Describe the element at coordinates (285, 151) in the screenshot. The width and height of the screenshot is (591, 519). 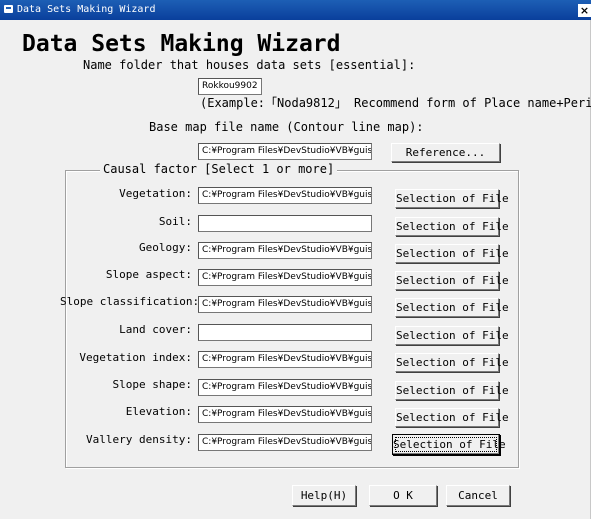
I see `base-map-input: C:¥Program Files¥DevStudio¥VB¥guisam` at that location.